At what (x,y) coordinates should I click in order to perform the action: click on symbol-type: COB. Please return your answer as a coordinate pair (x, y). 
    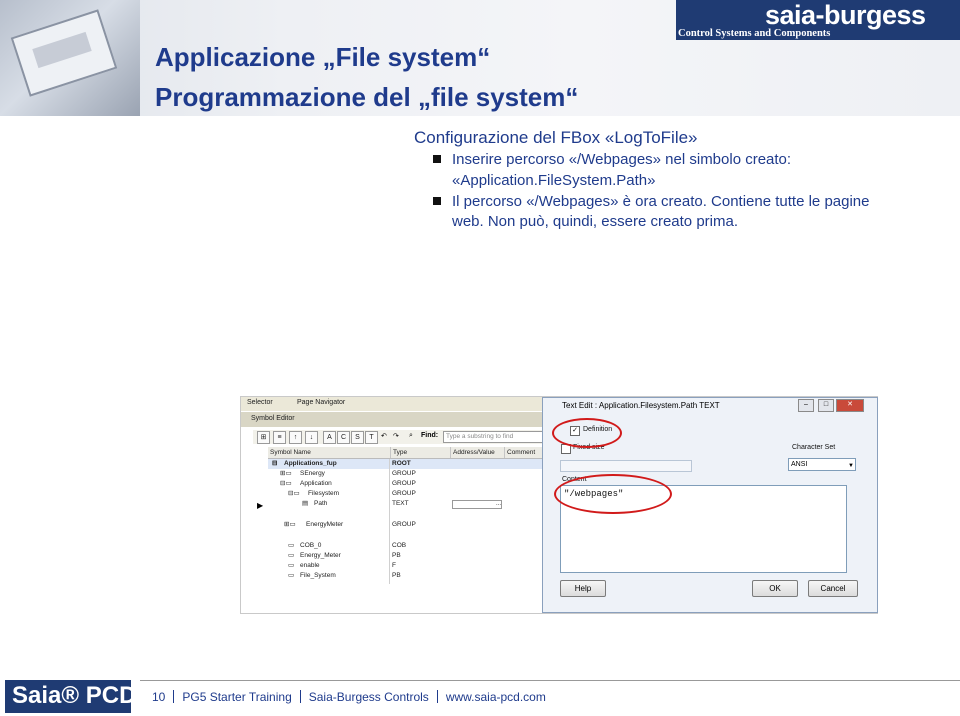
    Looking at the image, I should click on (399, 545).